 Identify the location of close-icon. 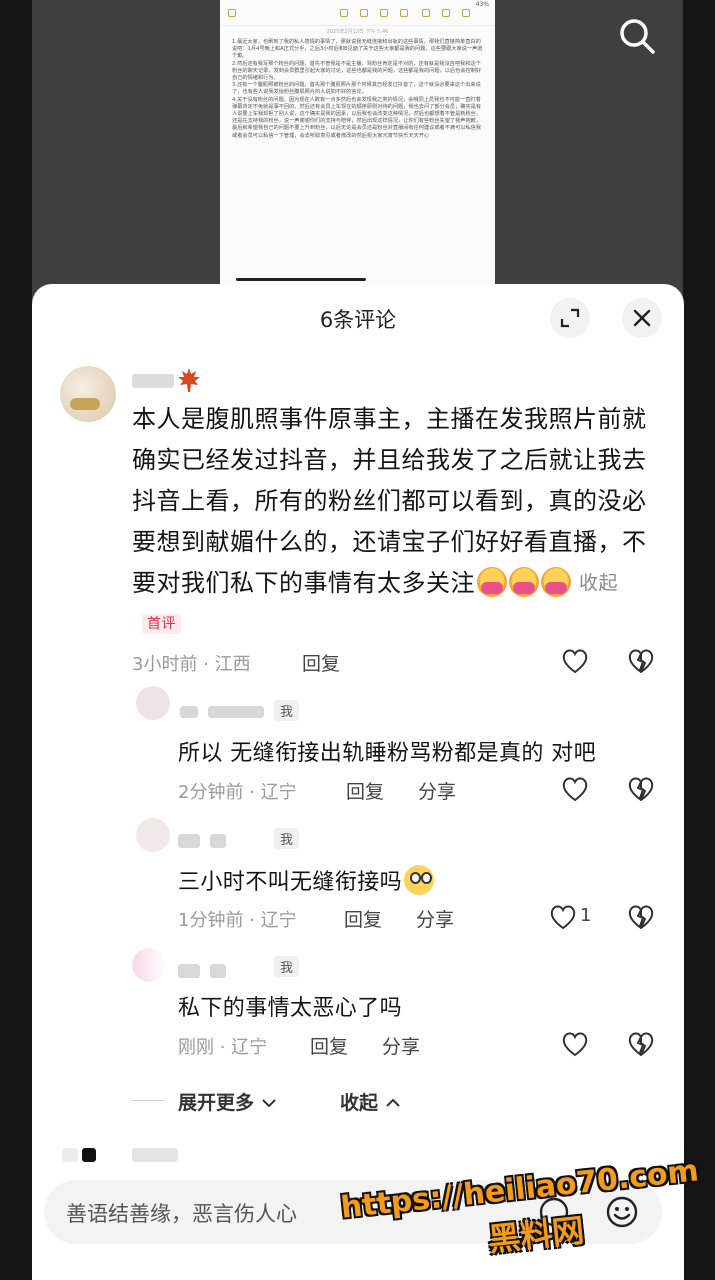
(642, 318).